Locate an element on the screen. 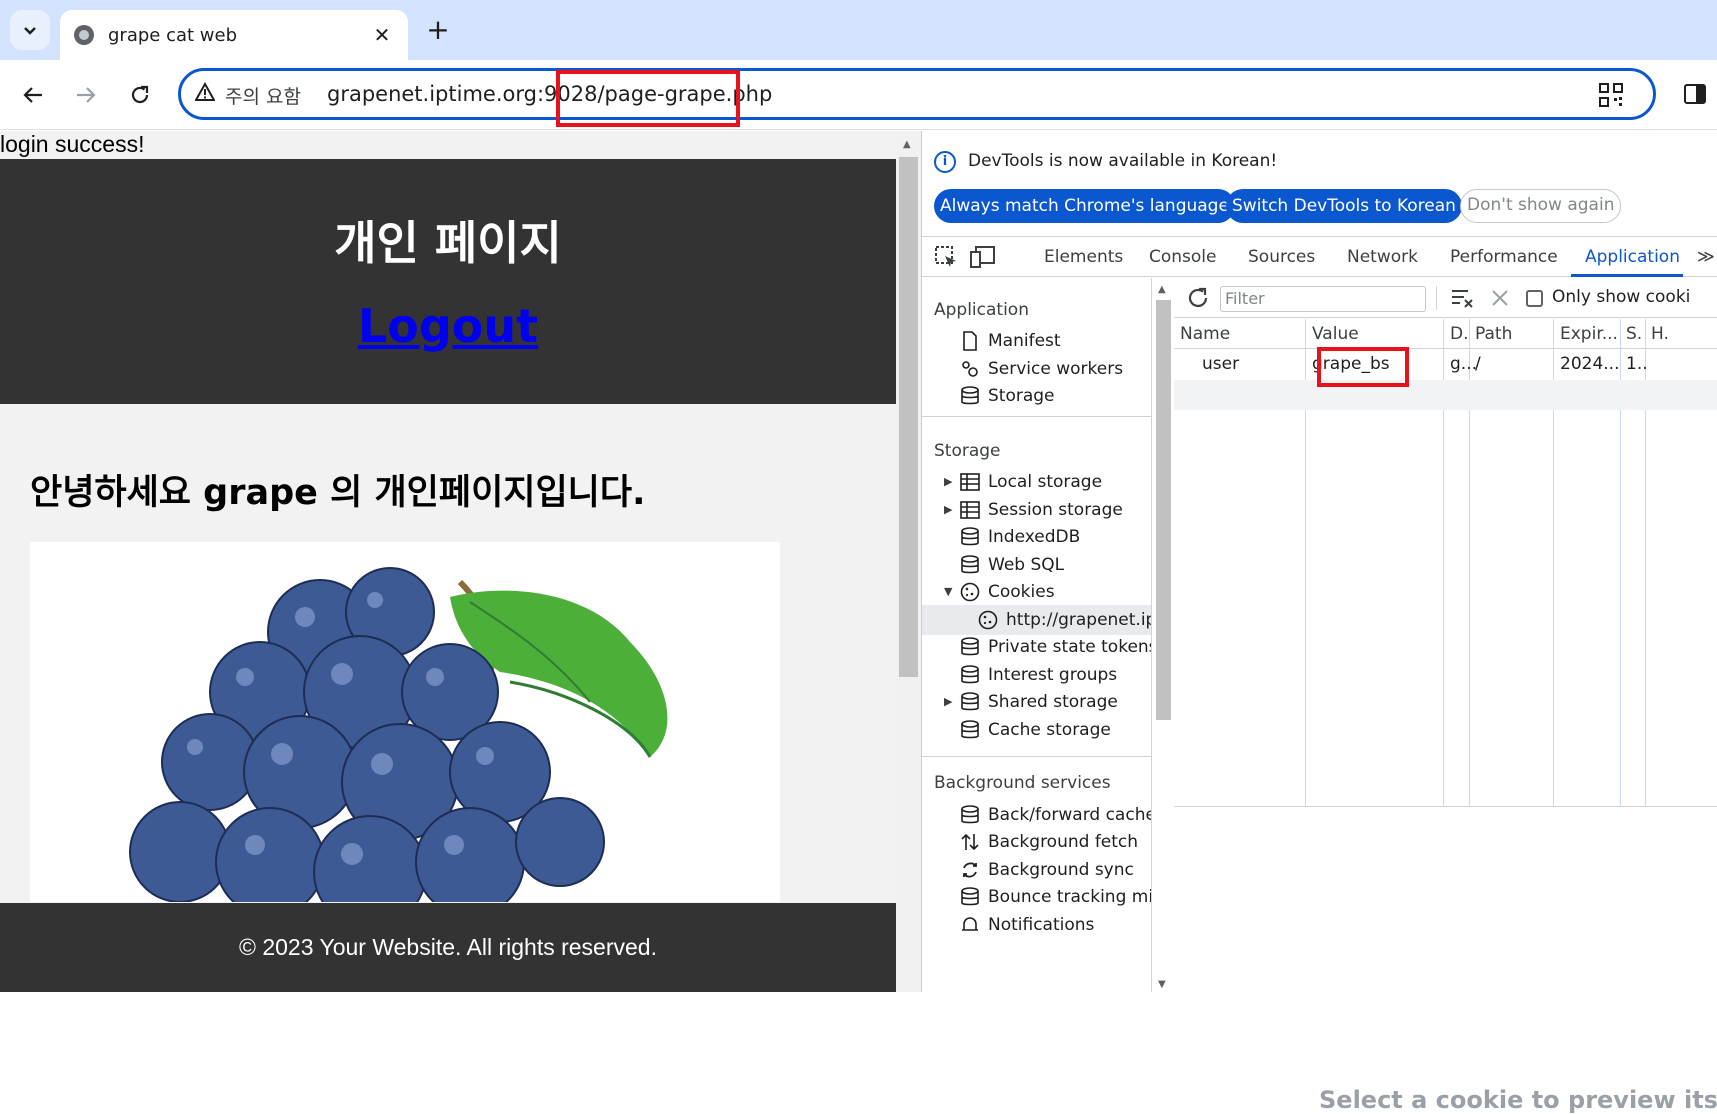 This screenshot has height=1114, width=1717. sidebar-scrollbar: ▲ ▼ is located at coordinates (1162, 635).